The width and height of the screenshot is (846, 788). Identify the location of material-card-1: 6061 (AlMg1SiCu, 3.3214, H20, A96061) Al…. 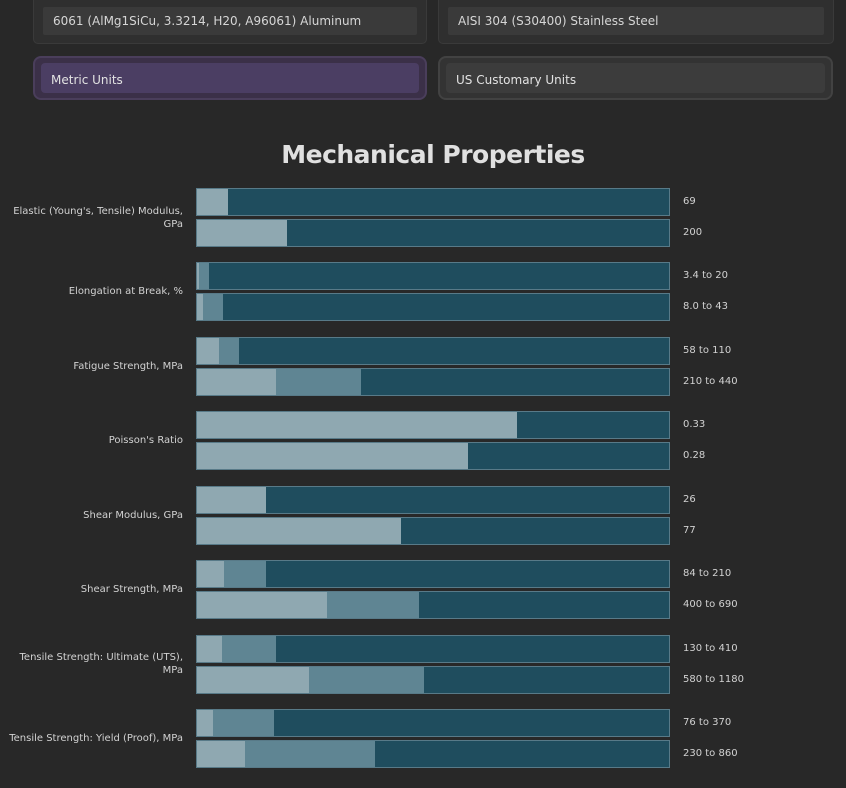
(230, 22).